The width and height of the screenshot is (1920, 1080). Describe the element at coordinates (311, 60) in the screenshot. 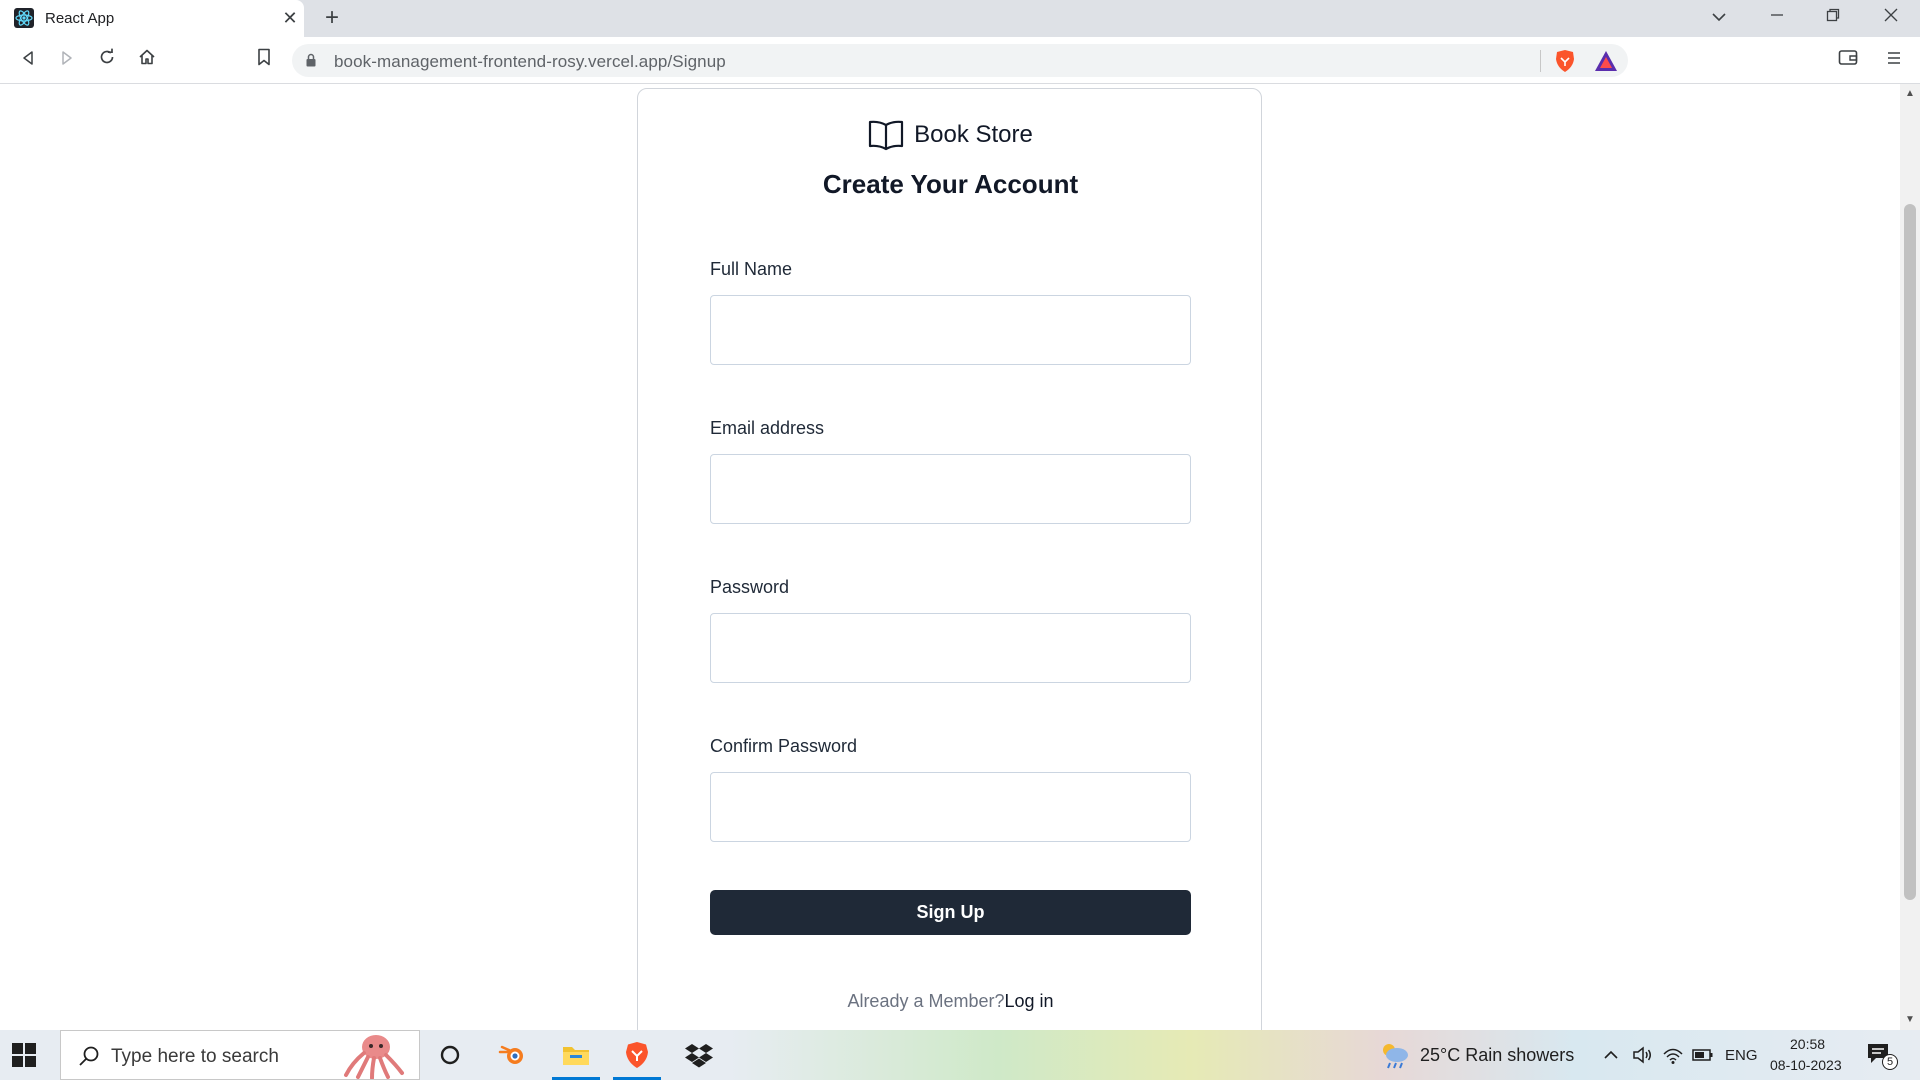

I see `lock-icon` at that location.